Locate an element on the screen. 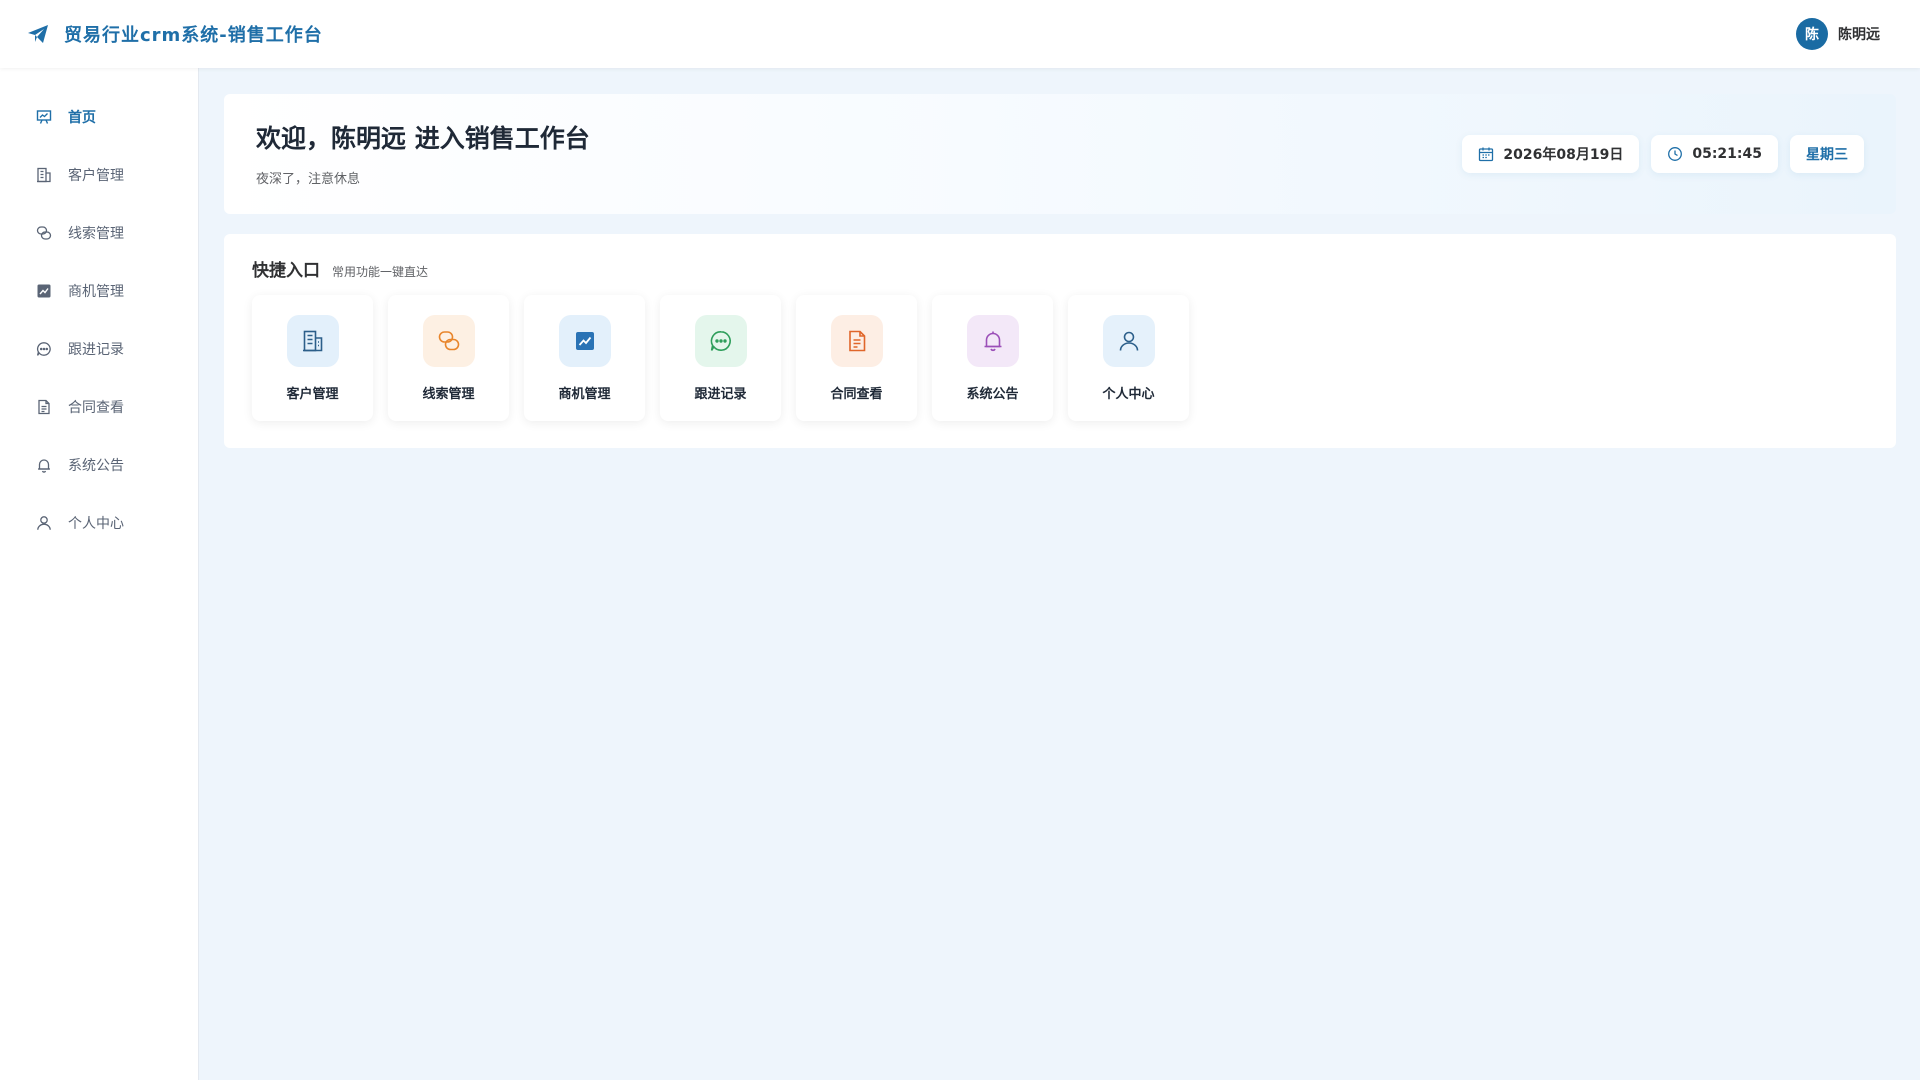 The height and width of the screenshot is (1080, 1920). quick-tile-customers: 客户管理 is located at coordinates (312, 358).